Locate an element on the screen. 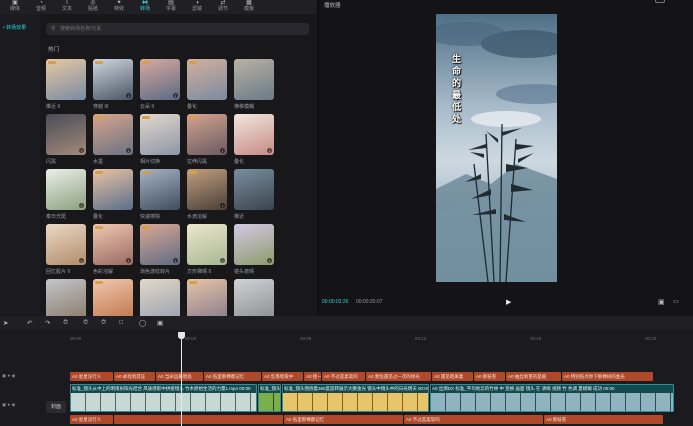 This screenshot has height=426, width=693. toolbar-tab-8: ⇄ 调节 is located at coordinates (223, 7).